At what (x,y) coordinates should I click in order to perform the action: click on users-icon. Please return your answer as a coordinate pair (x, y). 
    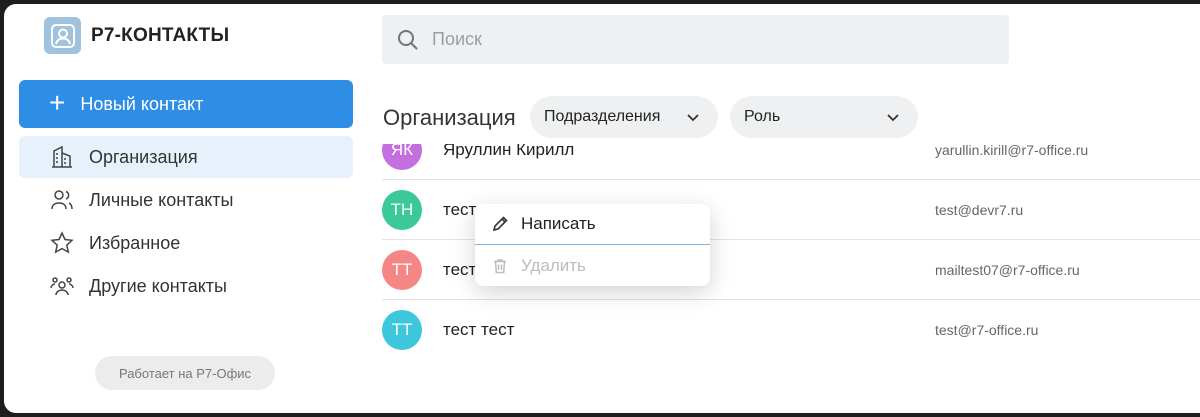
    Looking at the image, I should click on (62, 200).